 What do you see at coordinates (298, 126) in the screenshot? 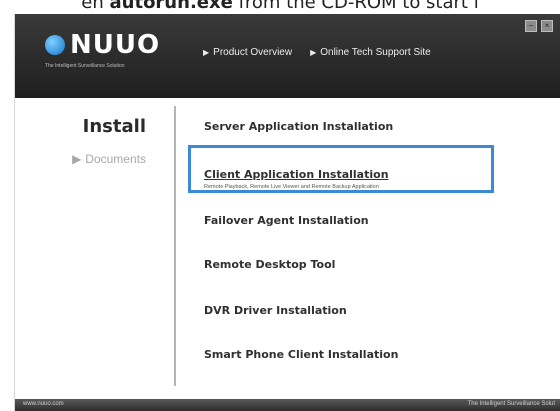
I see `server-application-installation: Server Application Installation` at bounding box center [298, 126].